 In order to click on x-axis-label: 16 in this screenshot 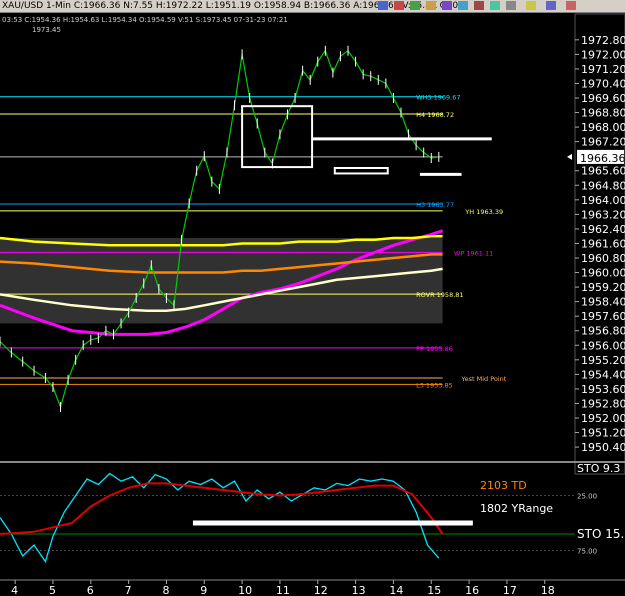, I will do `click(472, 590)`.